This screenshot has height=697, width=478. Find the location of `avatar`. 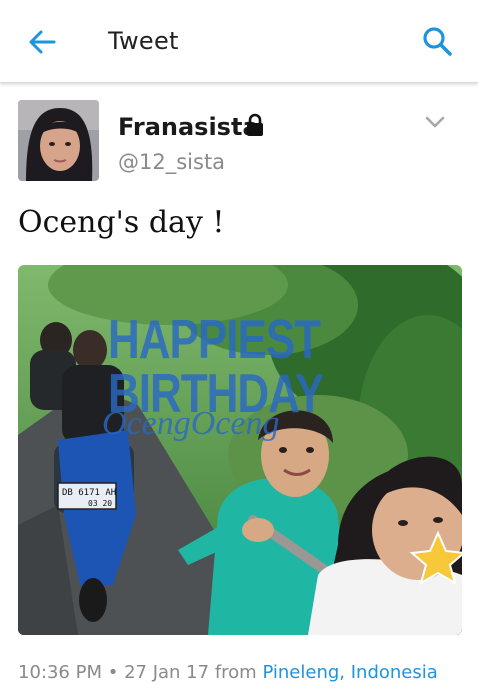

avatar is located at coordinates (58, 140).